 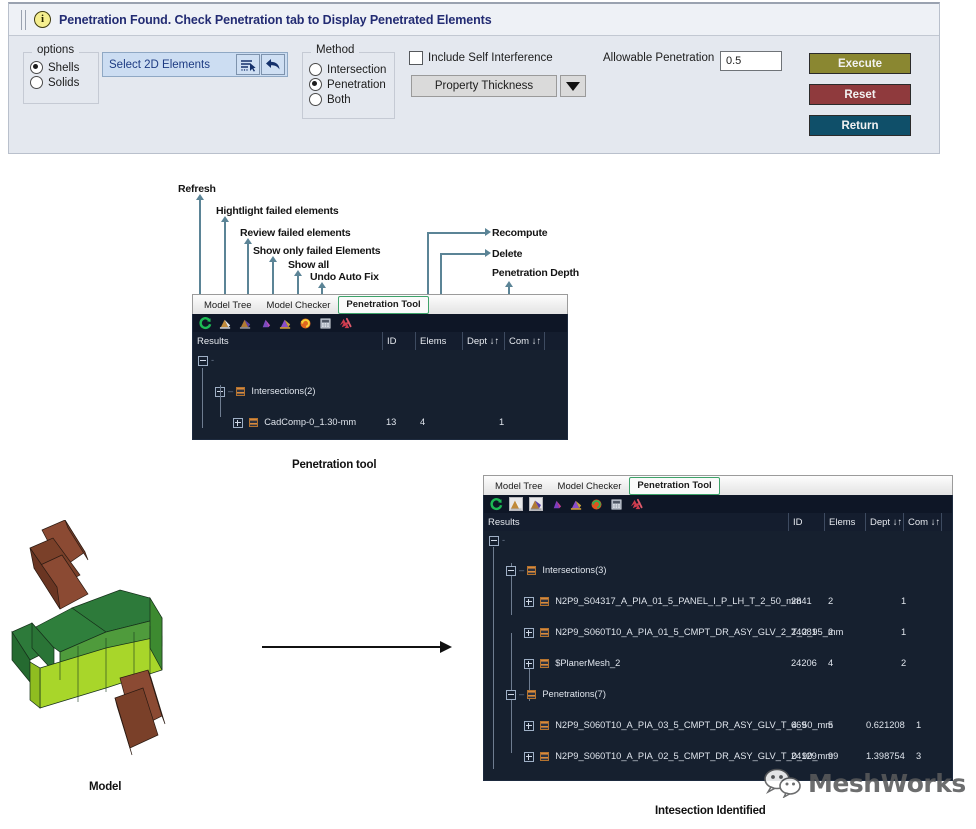 I want to click on tree-row: – Intersections(2), so click(x=380, y=392).